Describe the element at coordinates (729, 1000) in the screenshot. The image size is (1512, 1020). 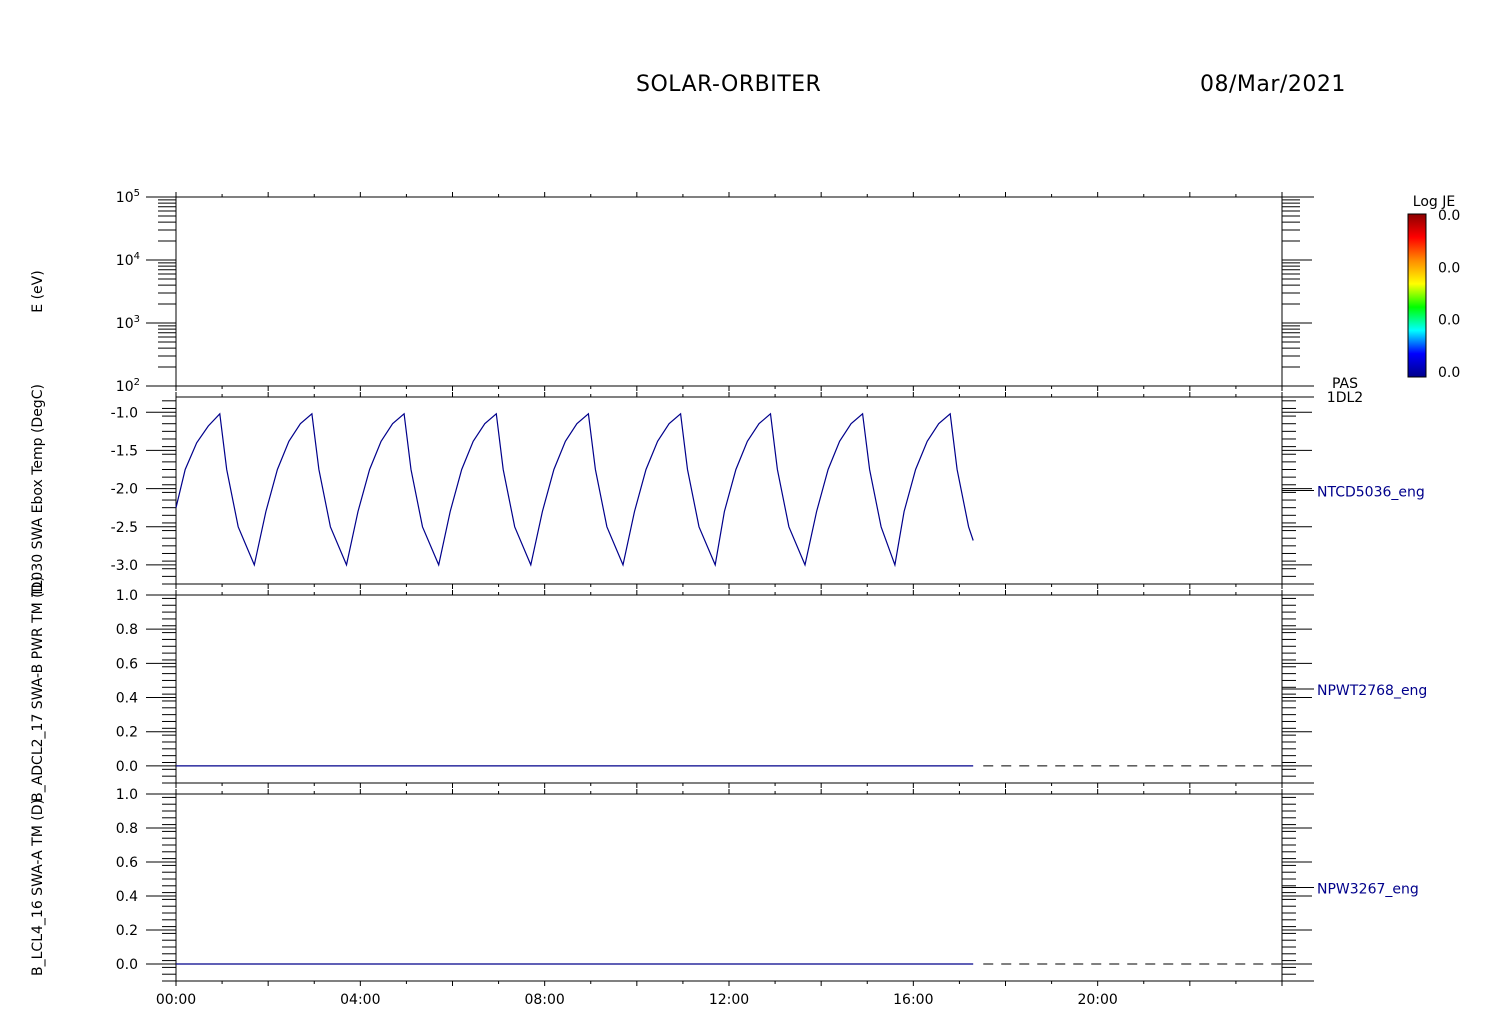
I see `x-tick-label: 12:00` at that location.